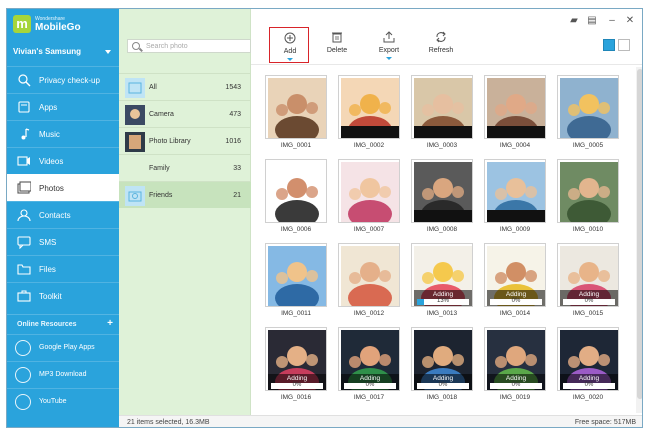  I want to click on album-photo-library: Photo Library 1016, so click(185, 140).